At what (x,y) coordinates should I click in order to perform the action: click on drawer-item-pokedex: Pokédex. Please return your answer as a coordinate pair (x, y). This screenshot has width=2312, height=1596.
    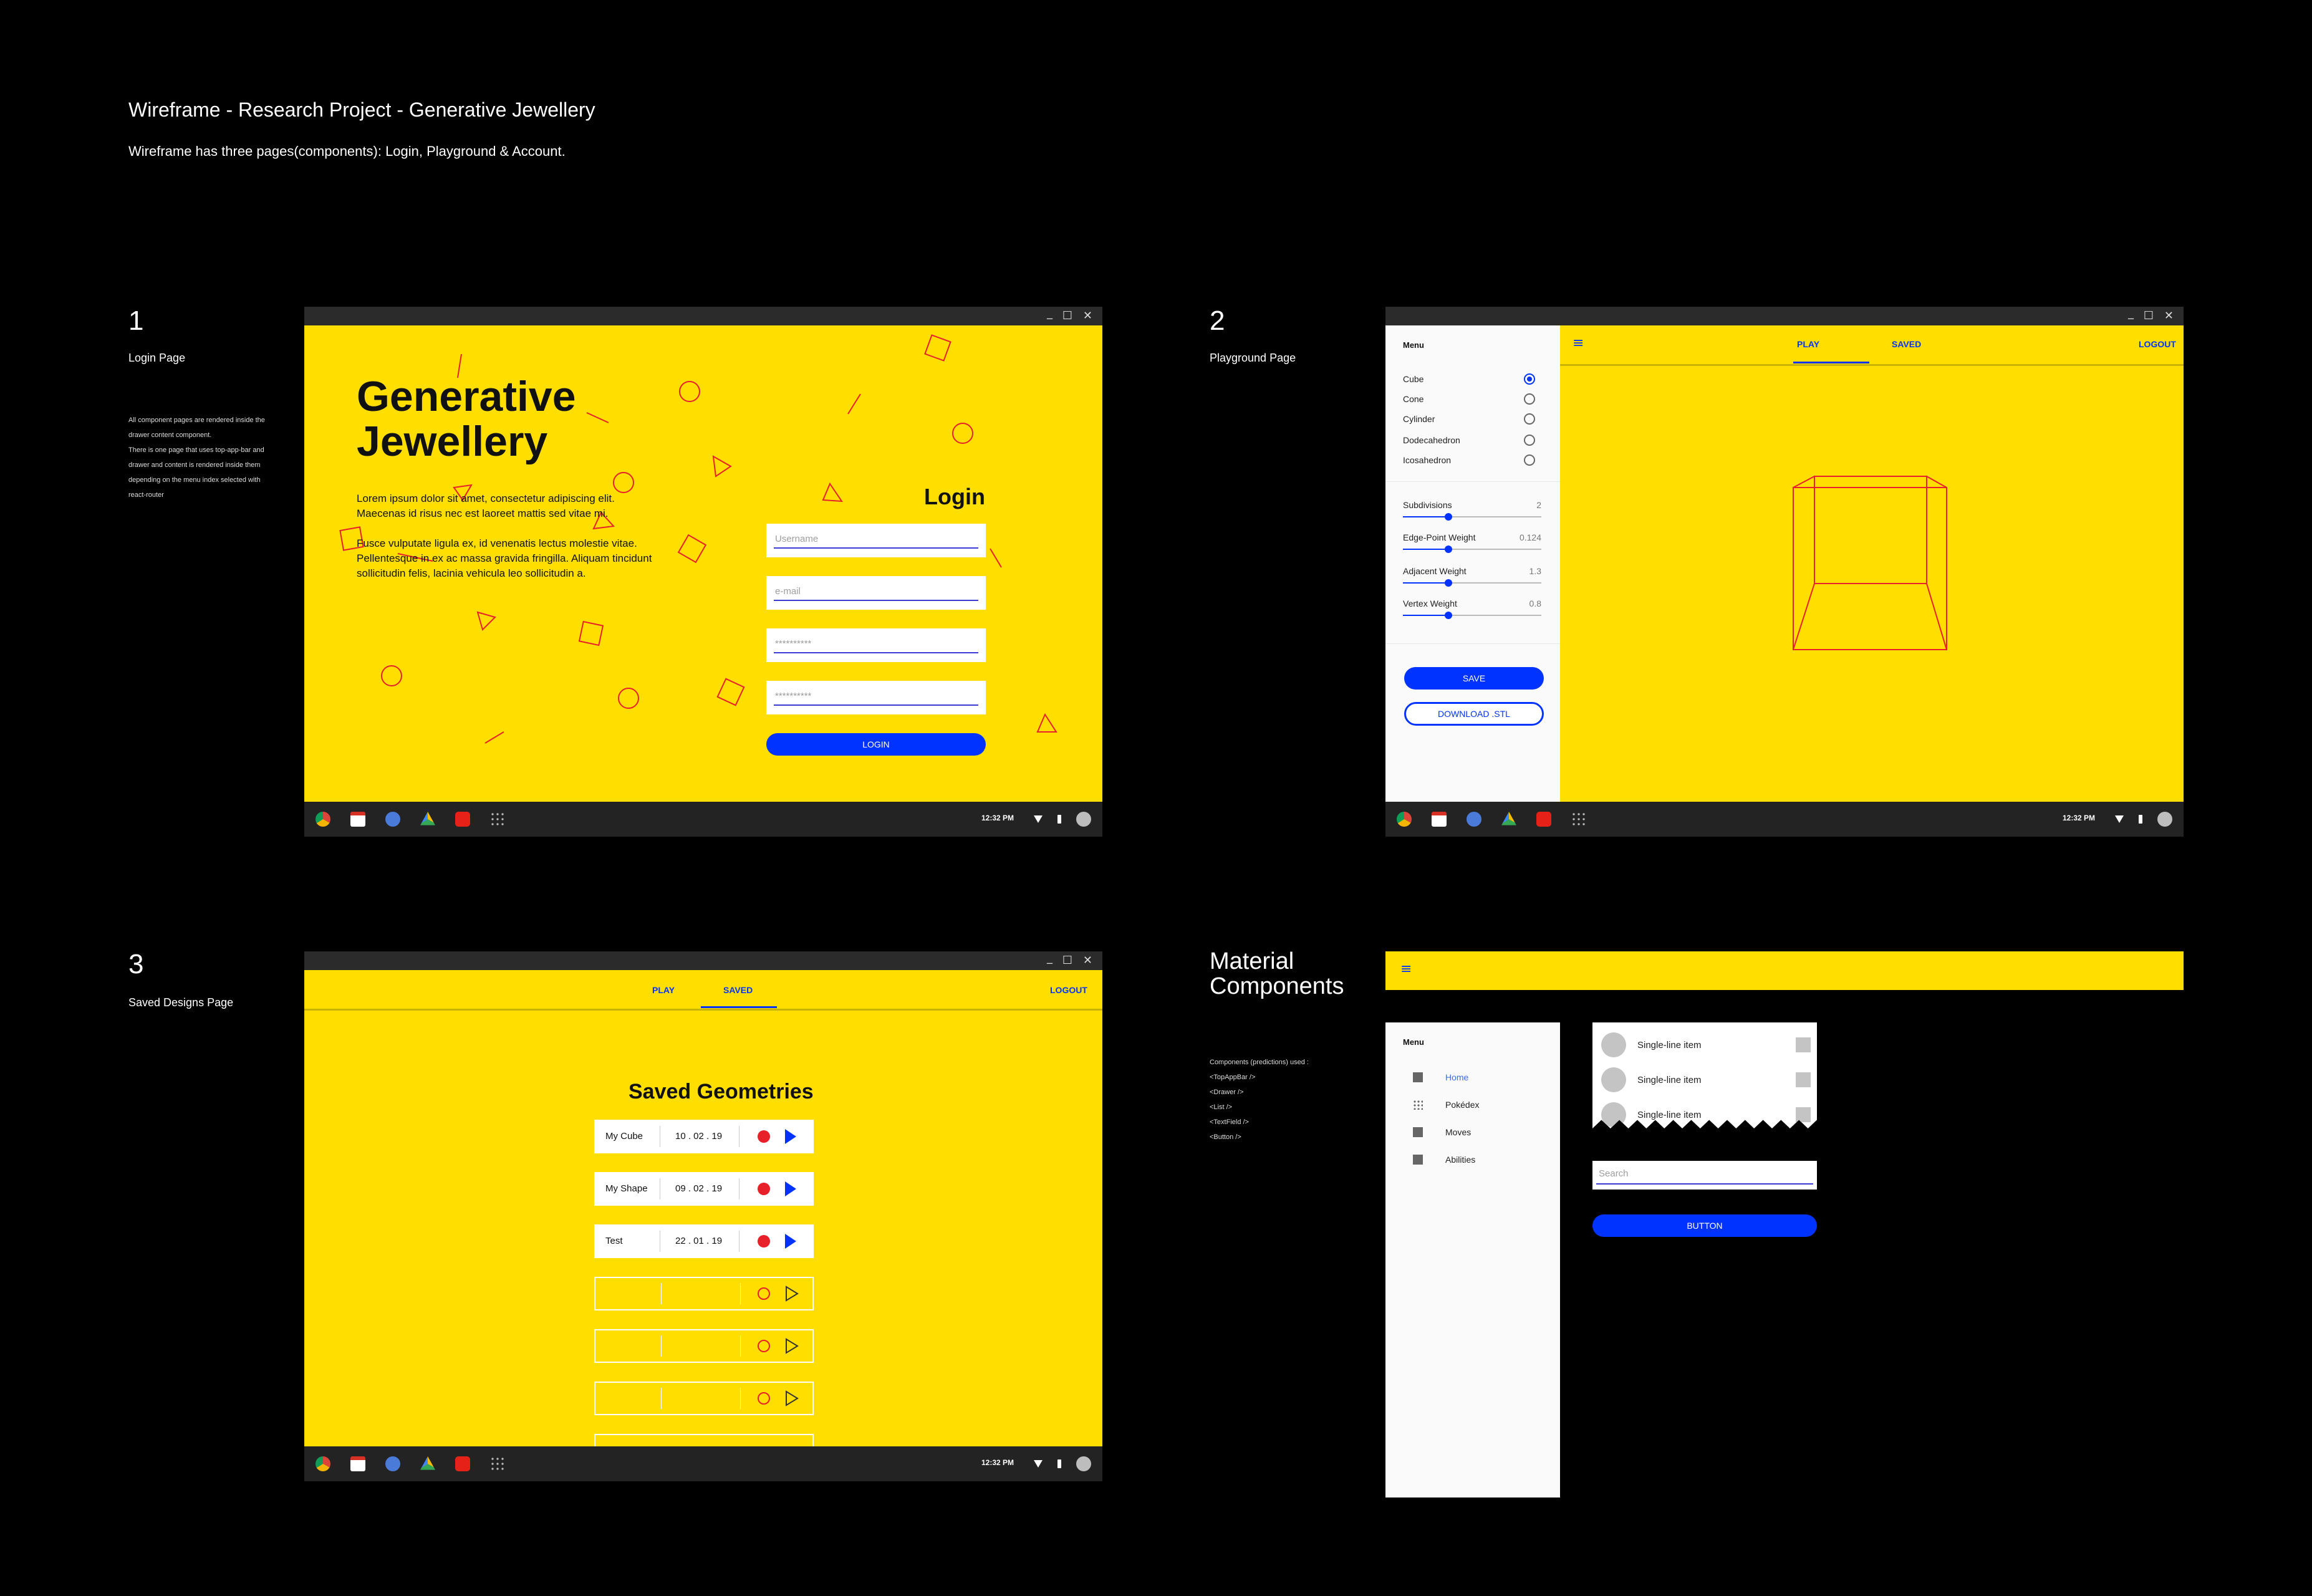
    Looking at the image, I should click on (1472, 1104).